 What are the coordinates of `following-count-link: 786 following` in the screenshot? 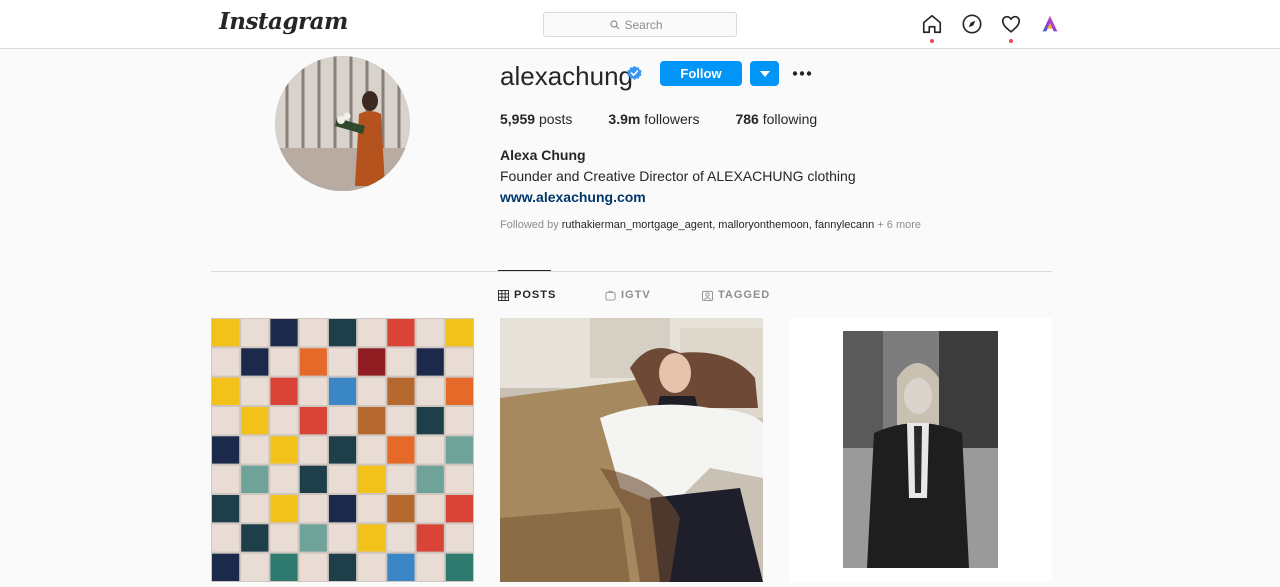 It's located at (776, 119).